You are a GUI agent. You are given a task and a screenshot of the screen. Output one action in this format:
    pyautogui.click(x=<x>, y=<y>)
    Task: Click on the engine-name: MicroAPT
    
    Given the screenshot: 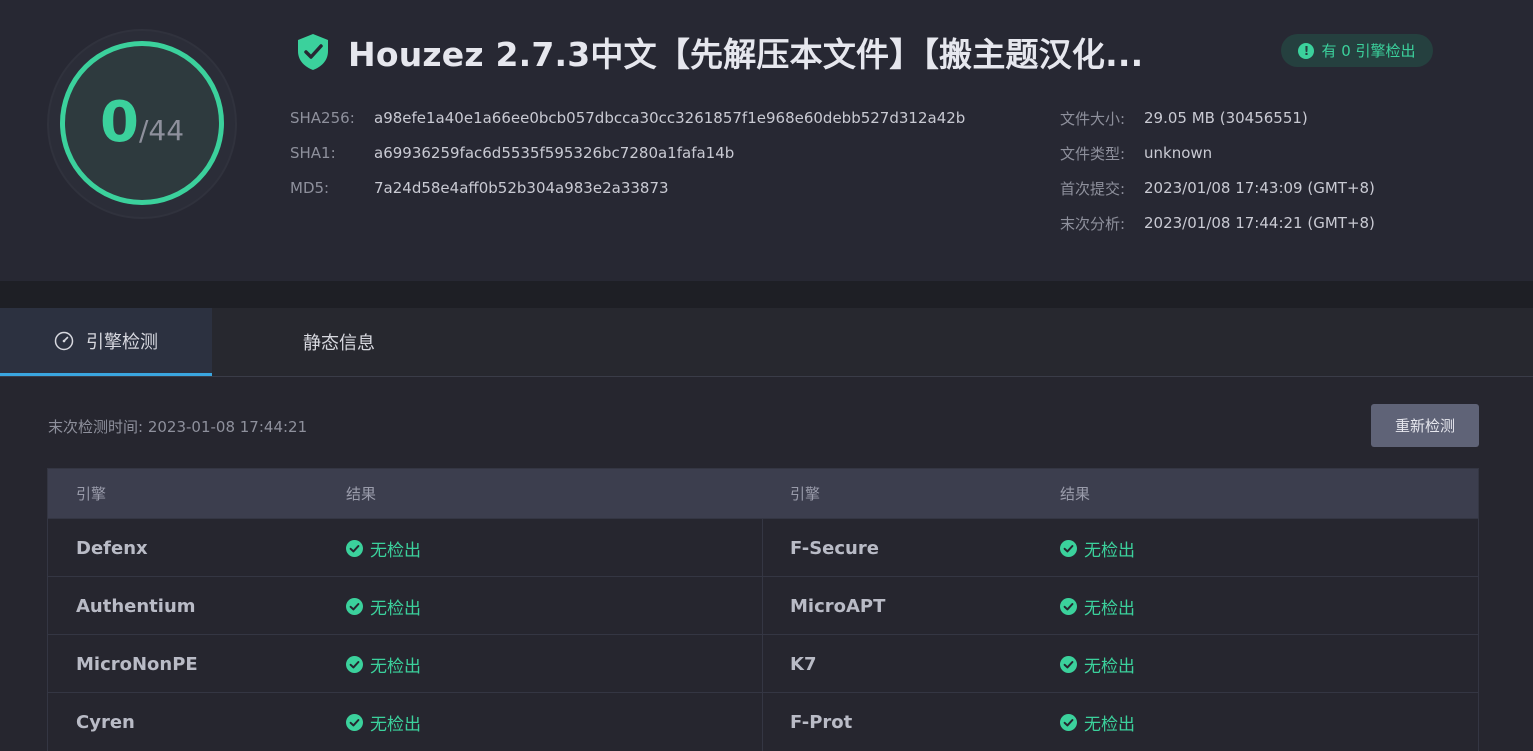 What is the action you would take?
    pyautogui.click(x=838, y=606)
    